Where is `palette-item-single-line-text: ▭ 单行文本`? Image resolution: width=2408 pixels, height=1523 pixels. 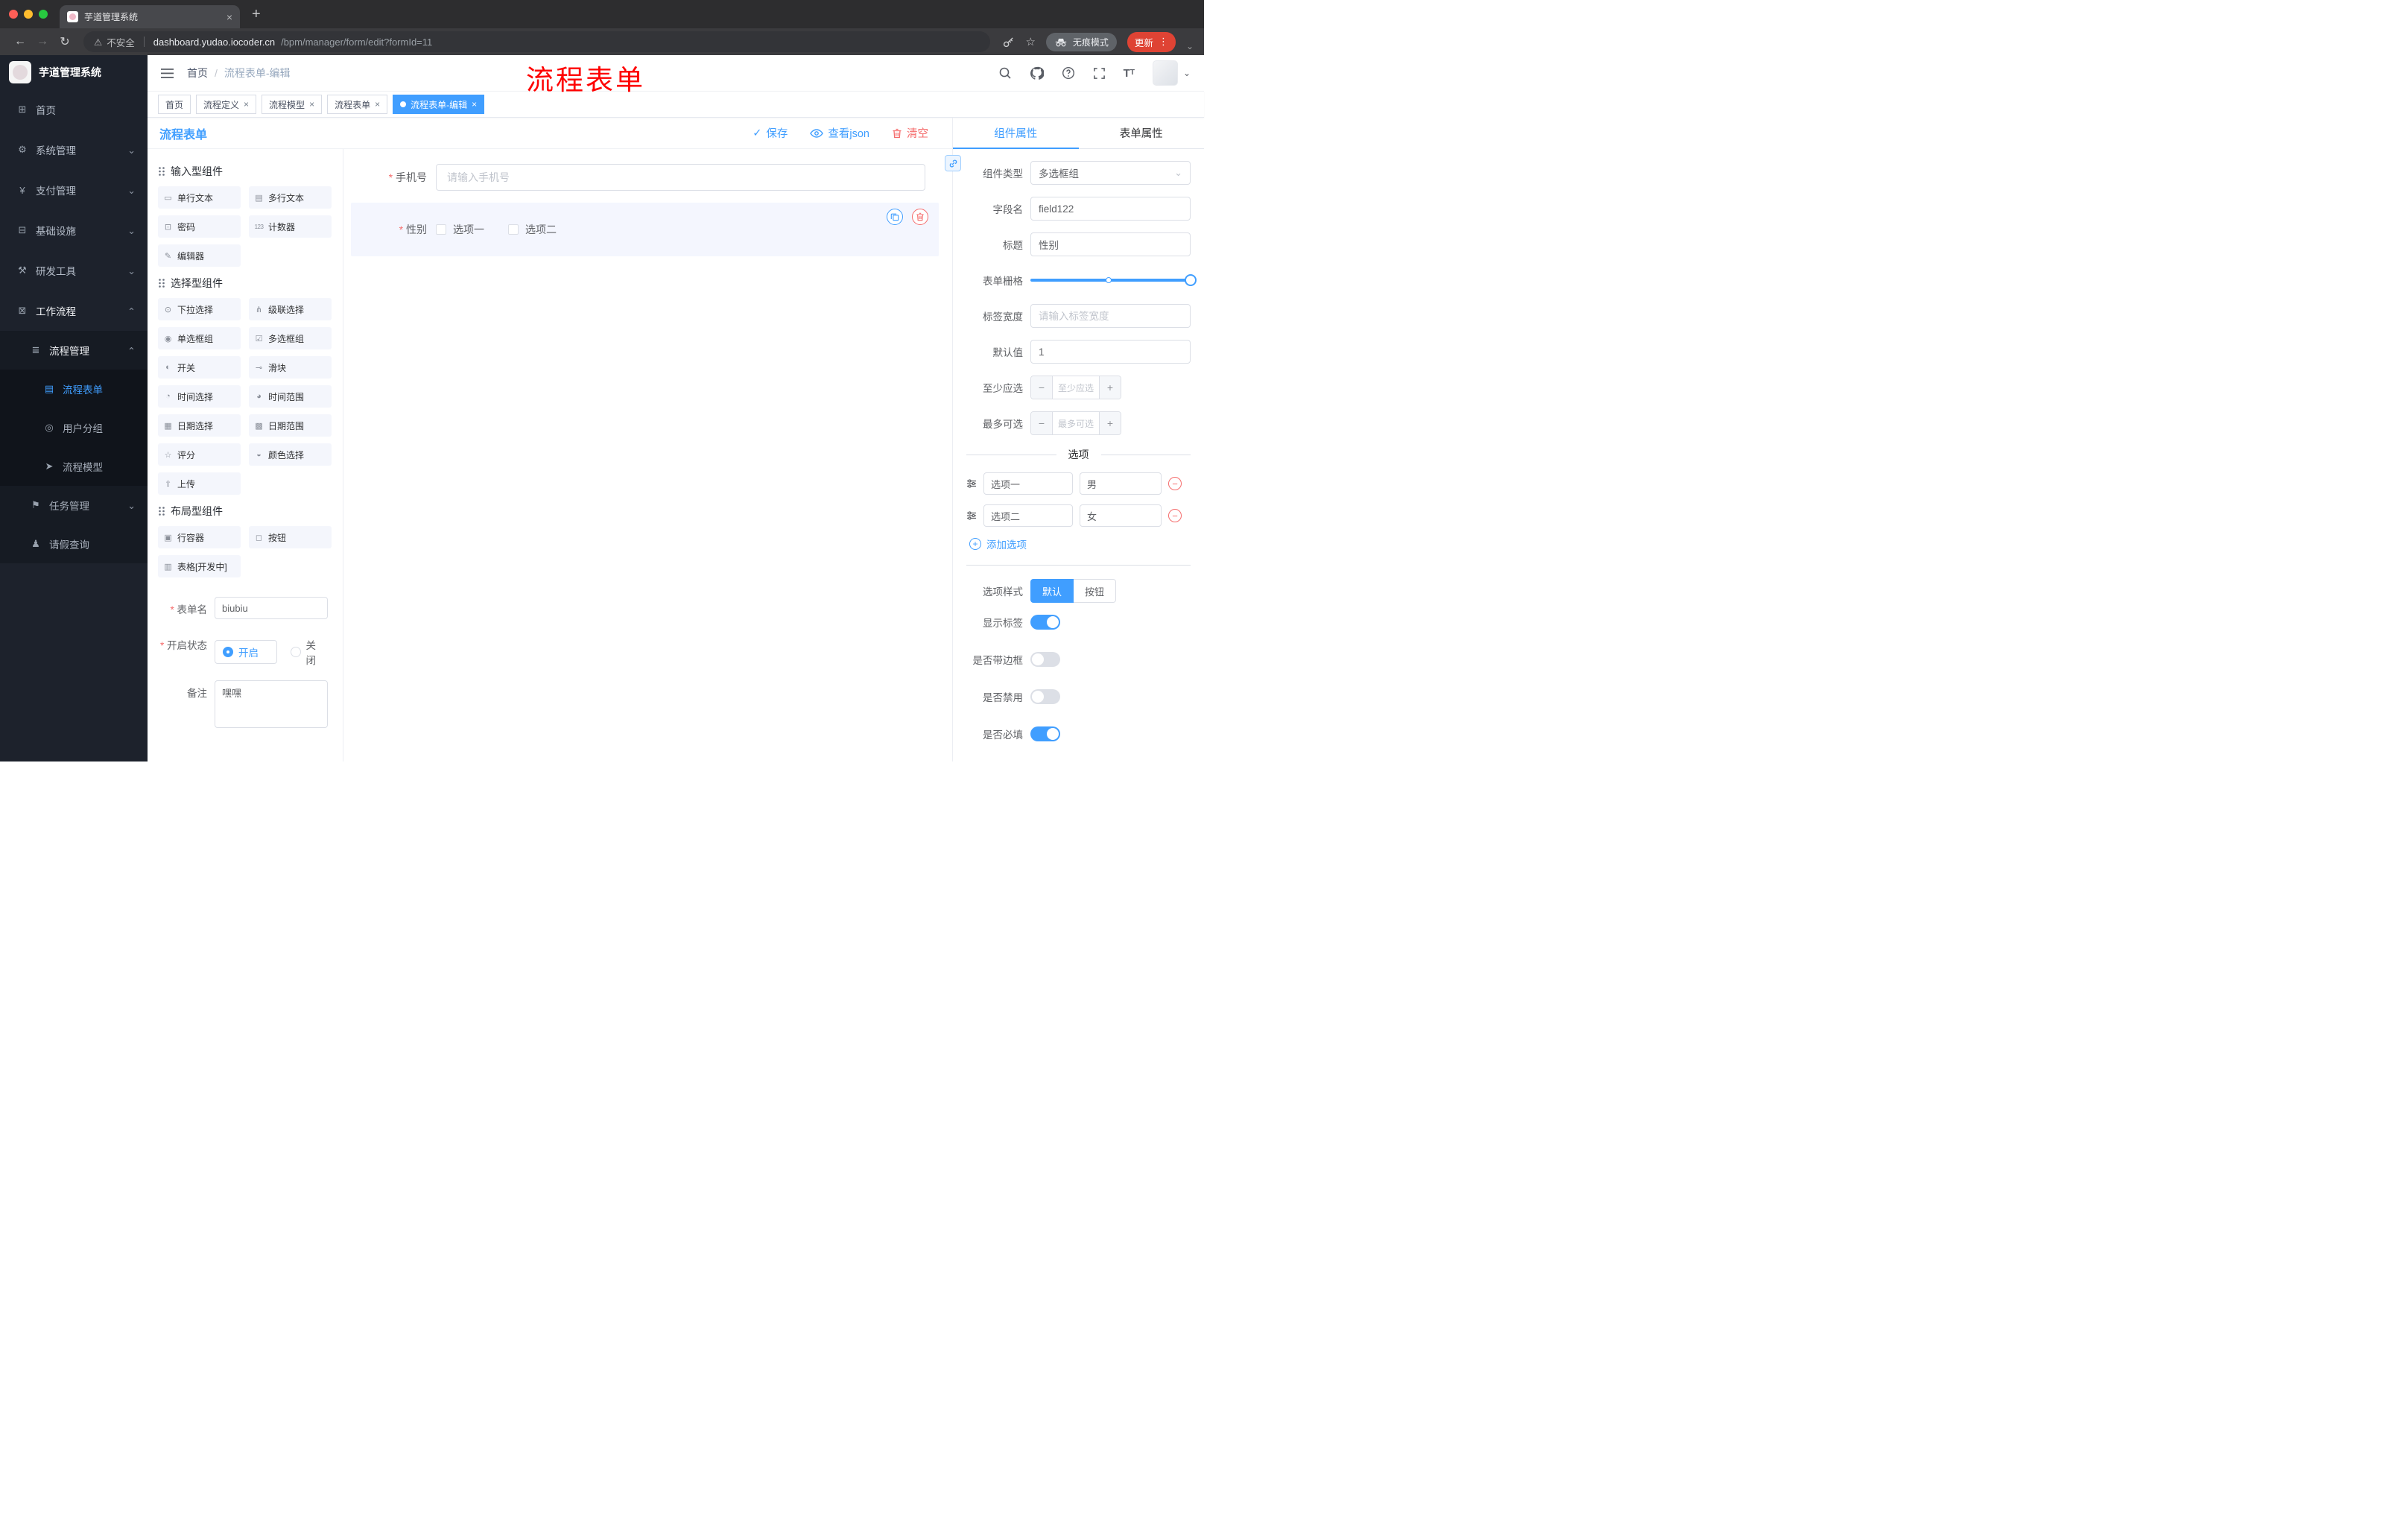
palette-item-single-line-text: ▭ 单行文本 is located at coordinates (199, 197).